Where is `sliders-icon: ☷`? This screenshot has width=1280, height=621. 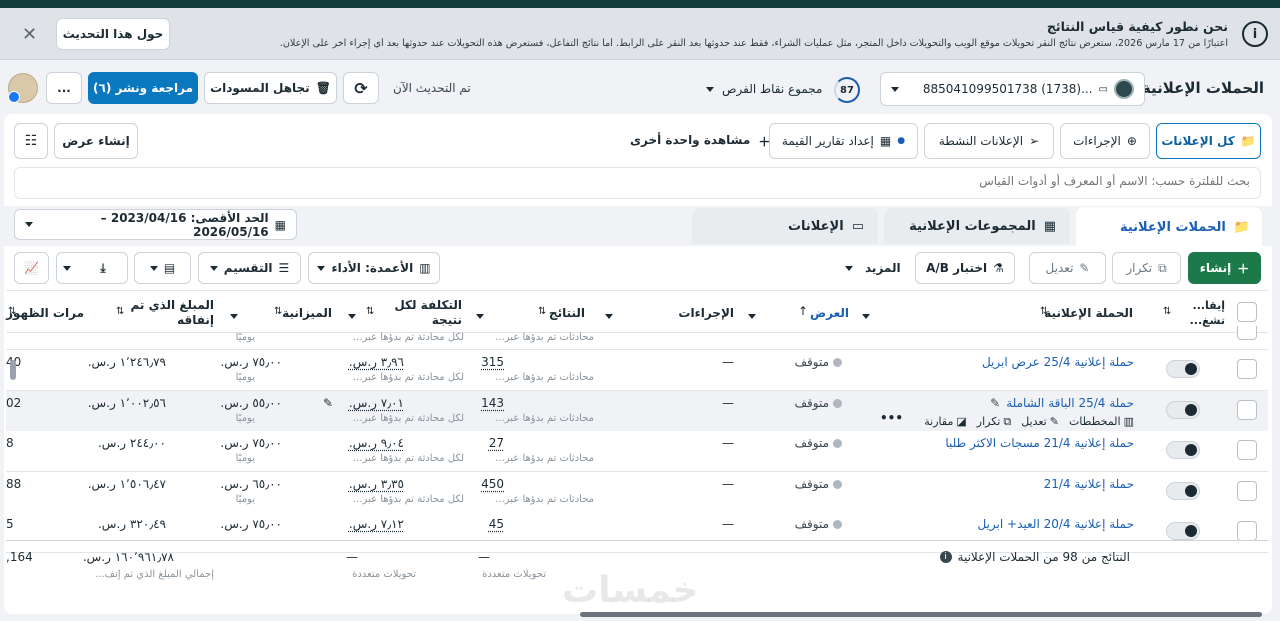 sliders-icon: ☷ is located at coordinates (31, 141).